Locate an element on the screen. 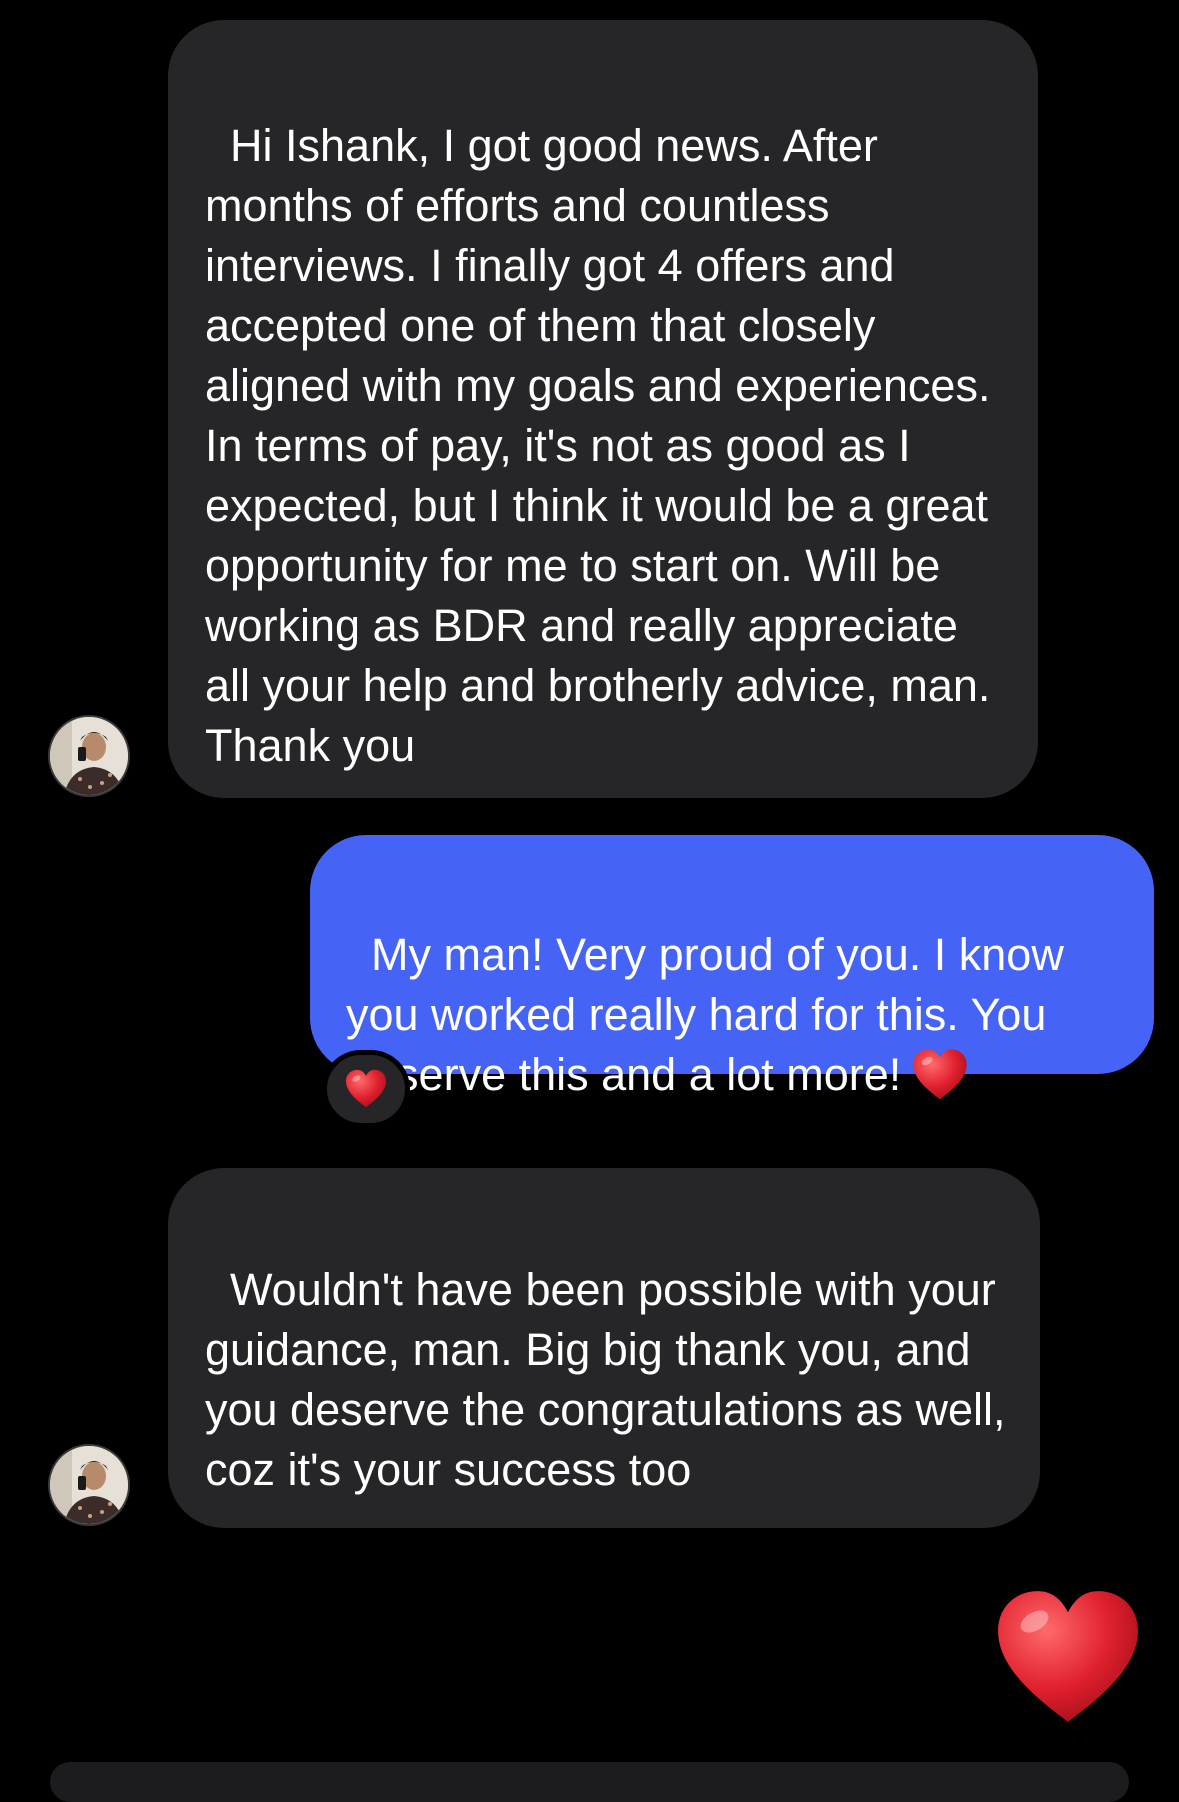  message-reaction is located at coordinates (366, 1089).